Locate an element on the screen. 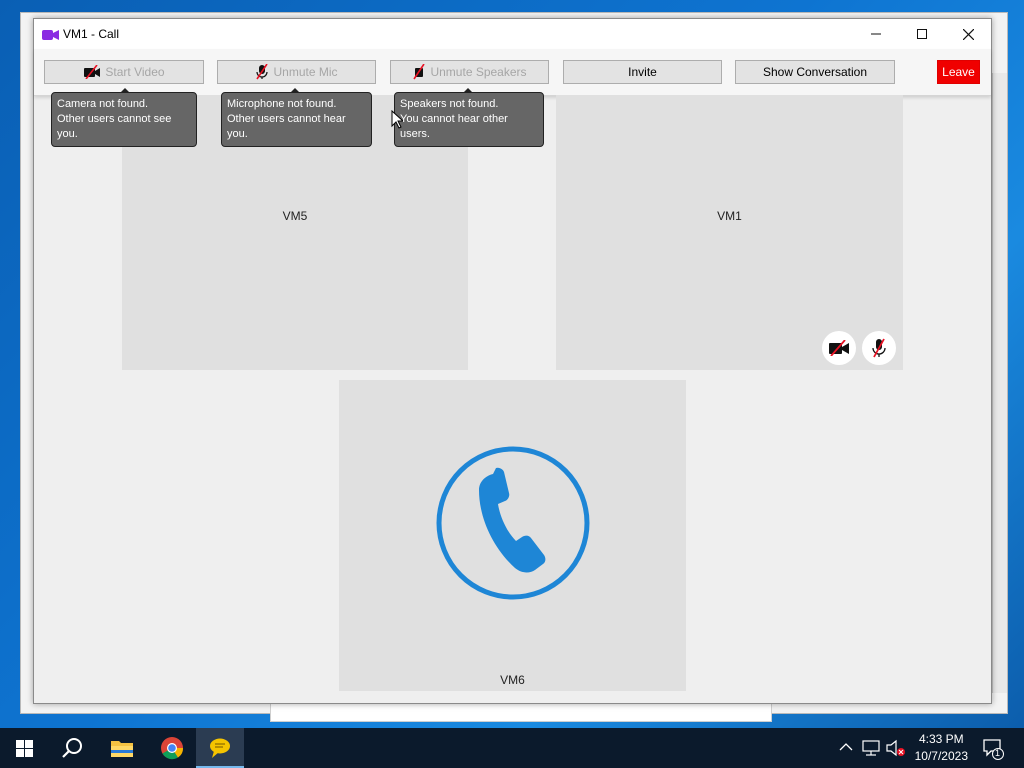  minimize-icon is located at coordinates (876, 34).